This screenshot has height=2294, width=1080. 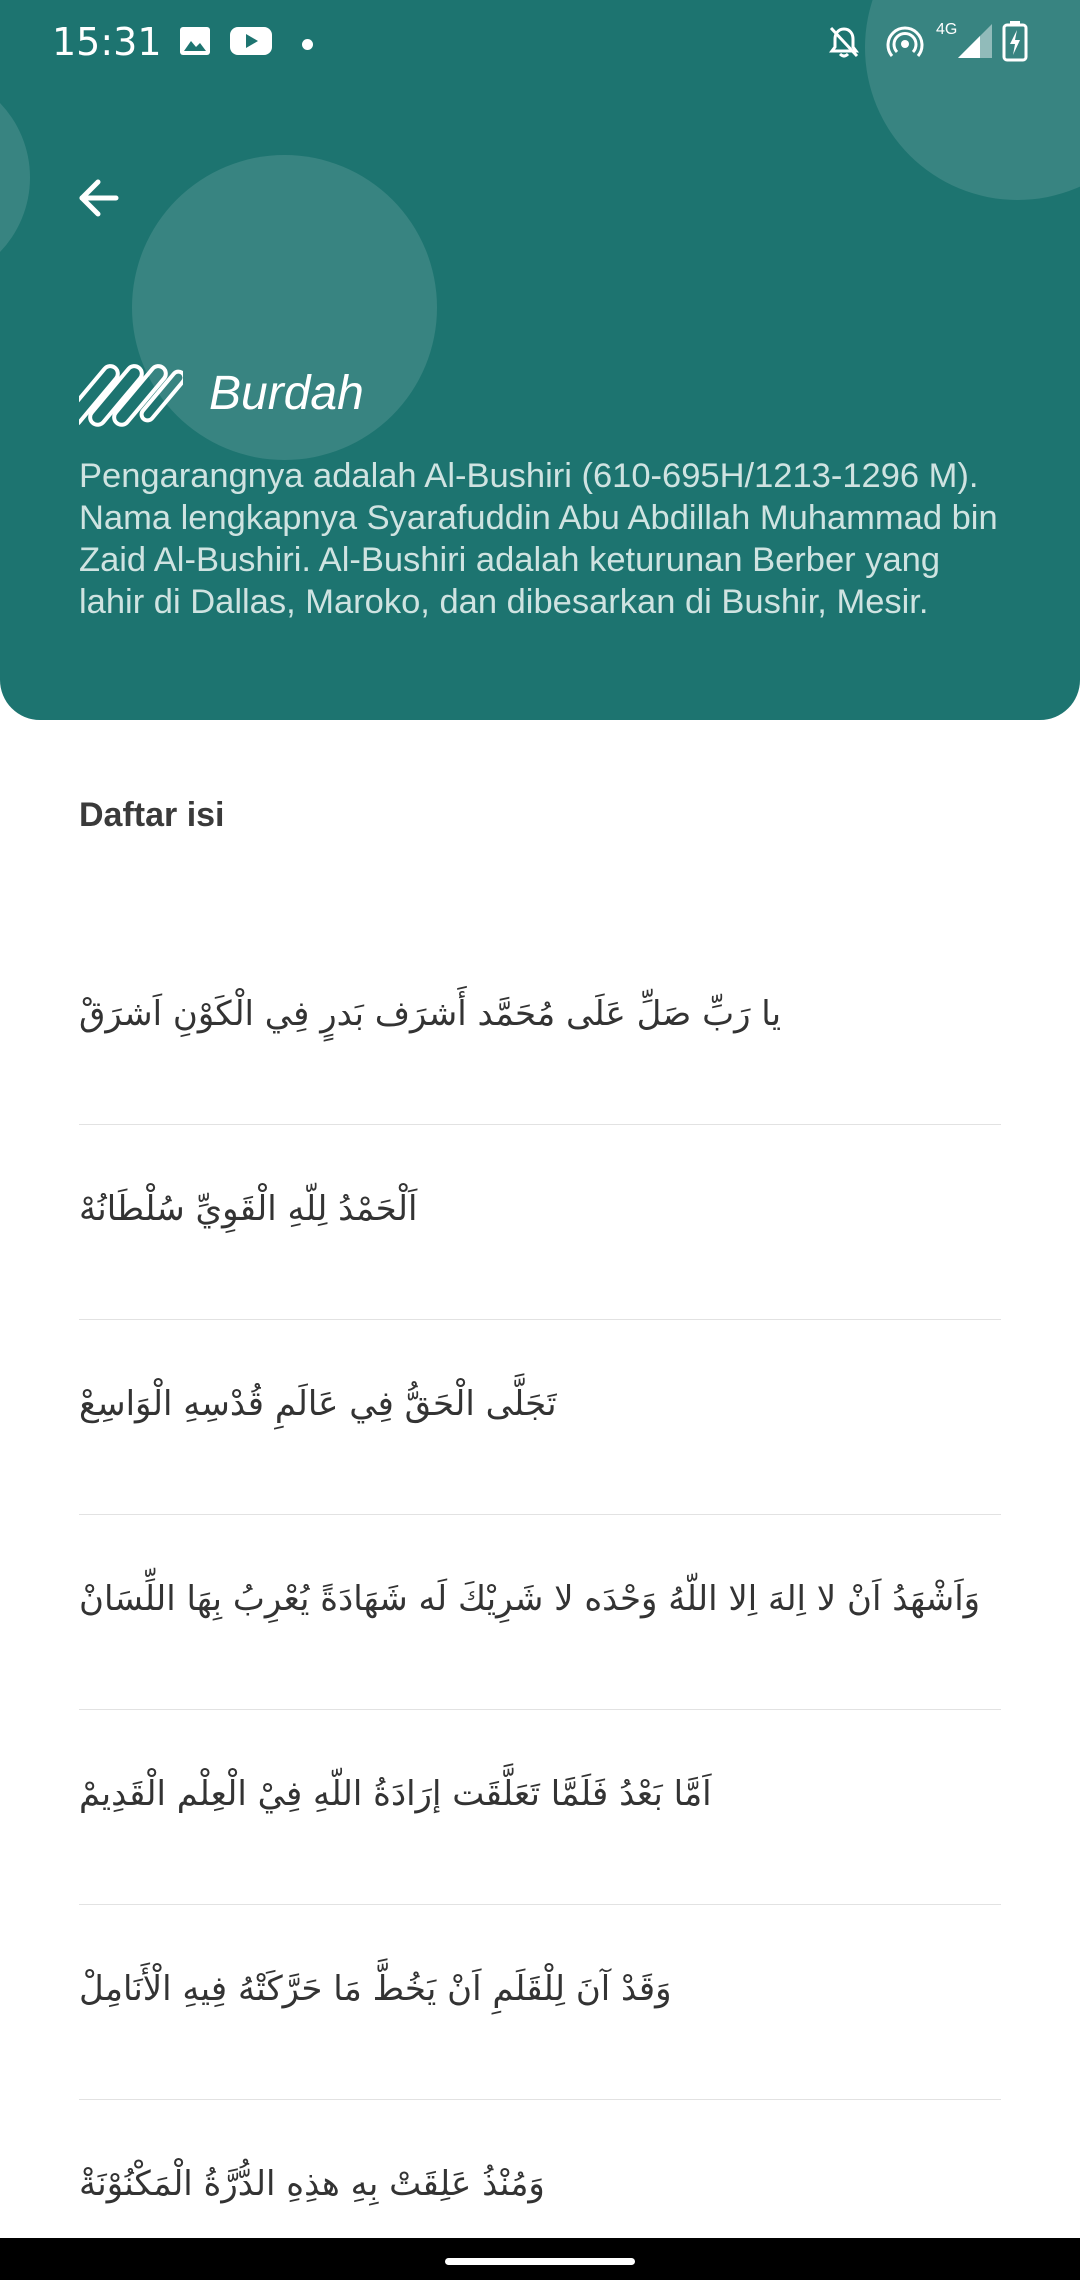 What do you see at coordinates (1015, 43) in the screenshot?
I see `battery-charging-icon` at bounding box center [1015, 43].